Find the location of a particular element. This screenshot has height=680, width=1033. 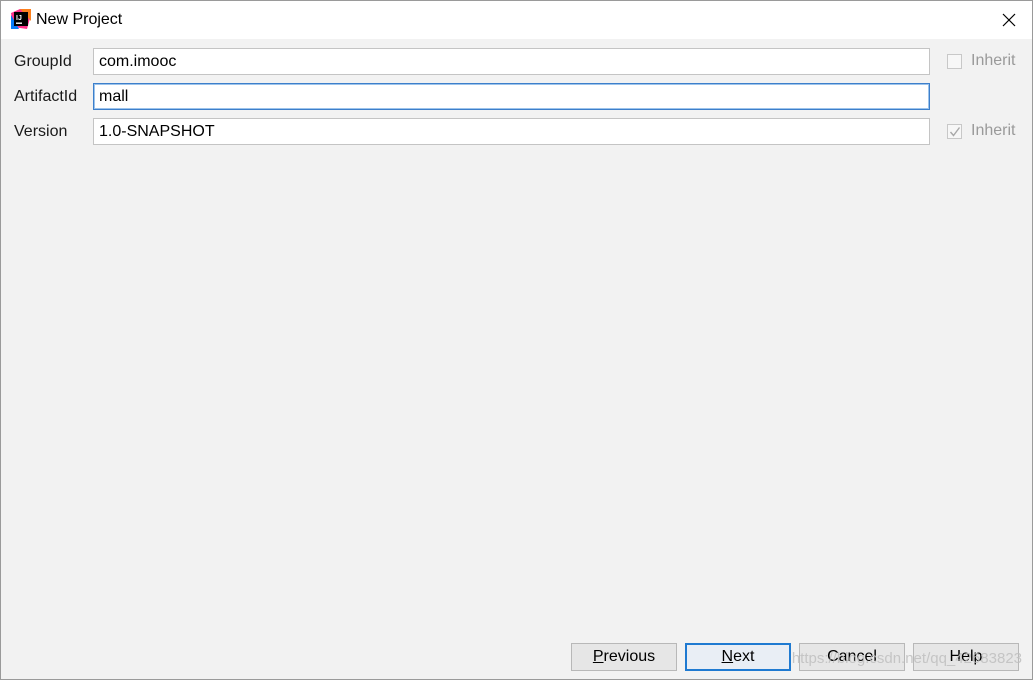

version-label: Version is located at coordinates (41, 131).